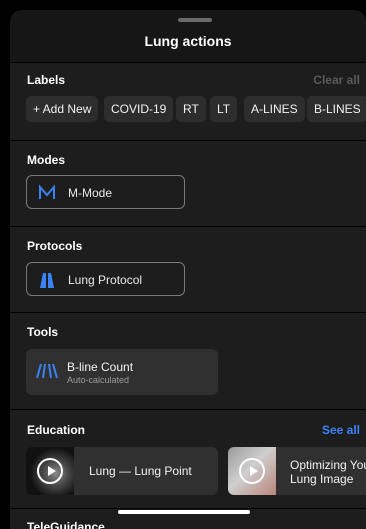 Image resolution: width=366 pixels, height=529 pixels. What do you see at coordinates (47, 280) in the screenshot?
I see `lung-icon` at bounding box center [47, 280].